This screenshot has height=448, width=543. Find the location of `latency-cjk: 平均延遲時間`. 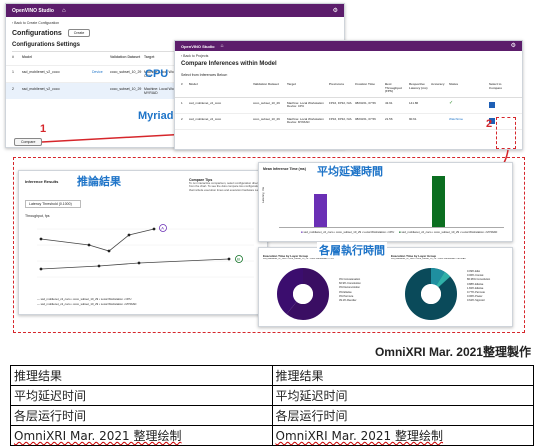

latency-cjk: 平均延遲時間 is located at coordinates (350, 172).